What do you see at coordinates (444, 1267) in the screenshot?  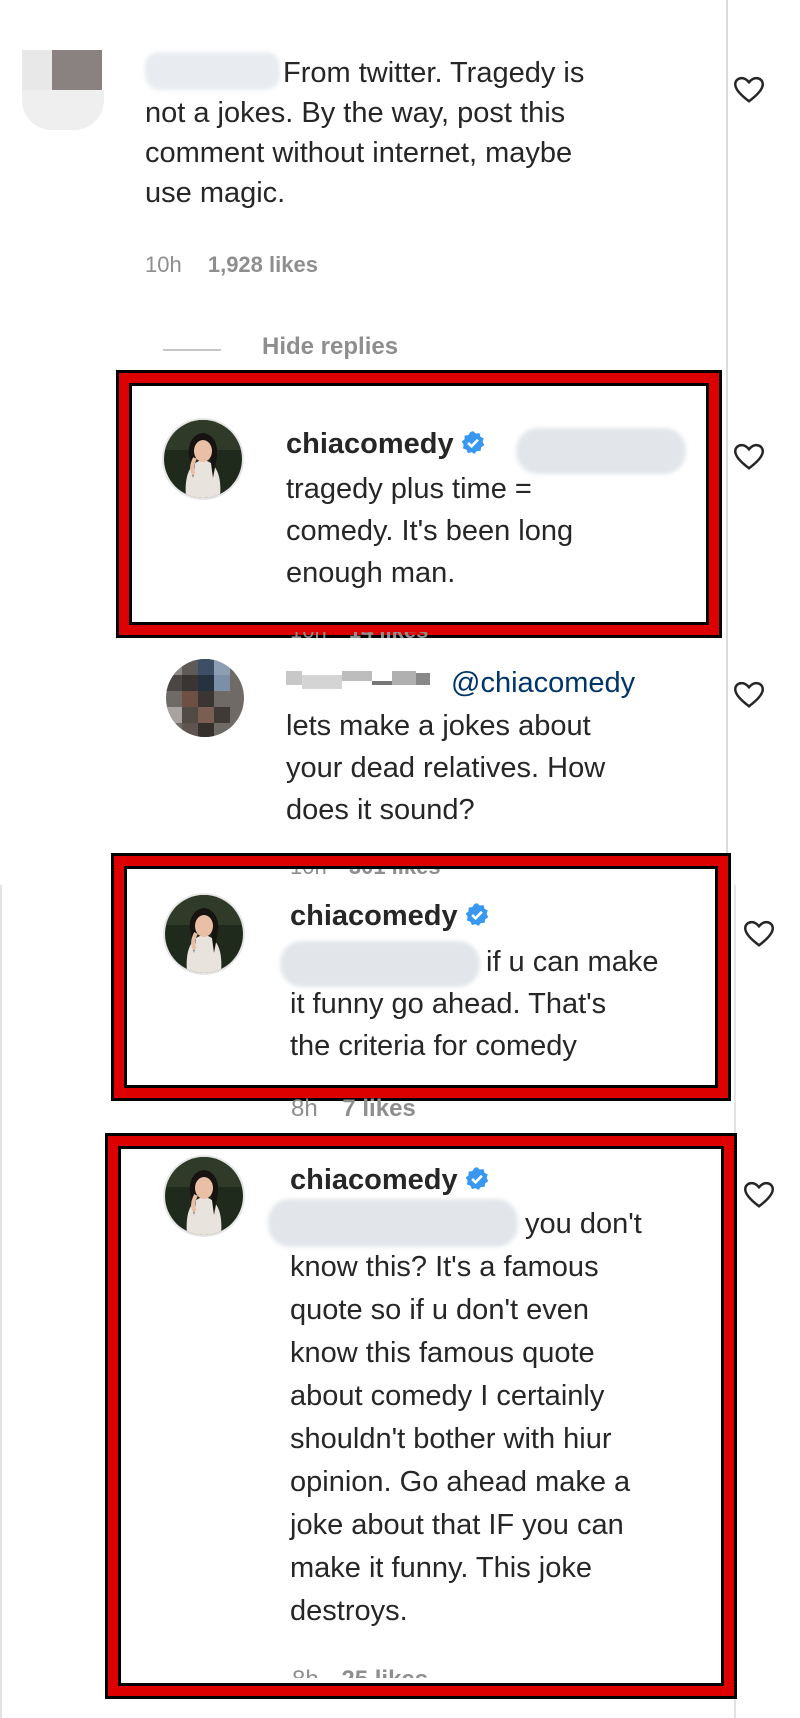 I see `reply-text-line: know this? It's a famous` at bounding box center [444, 1267].